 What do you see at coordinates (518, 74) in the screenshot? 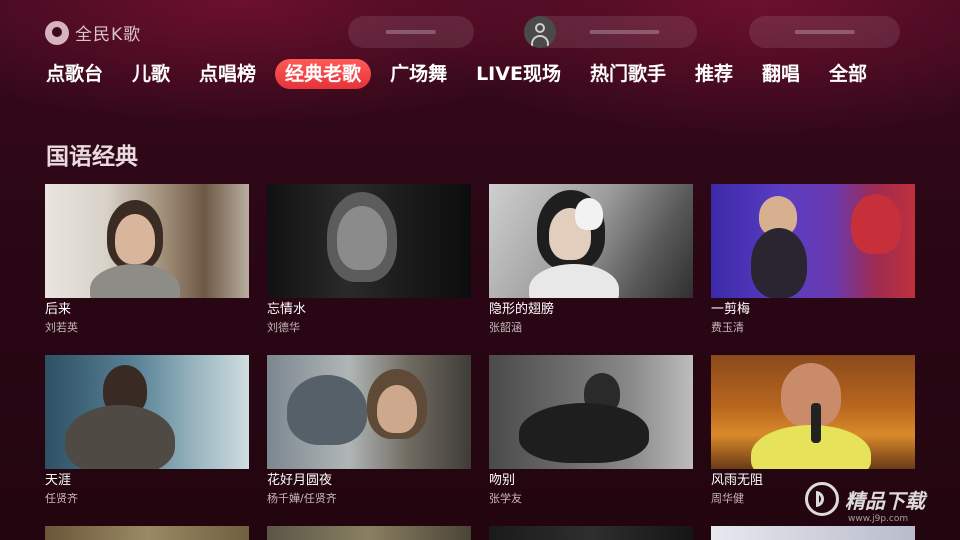
I see `tab-live: LIVE现场` at bounding box center [518, 74].